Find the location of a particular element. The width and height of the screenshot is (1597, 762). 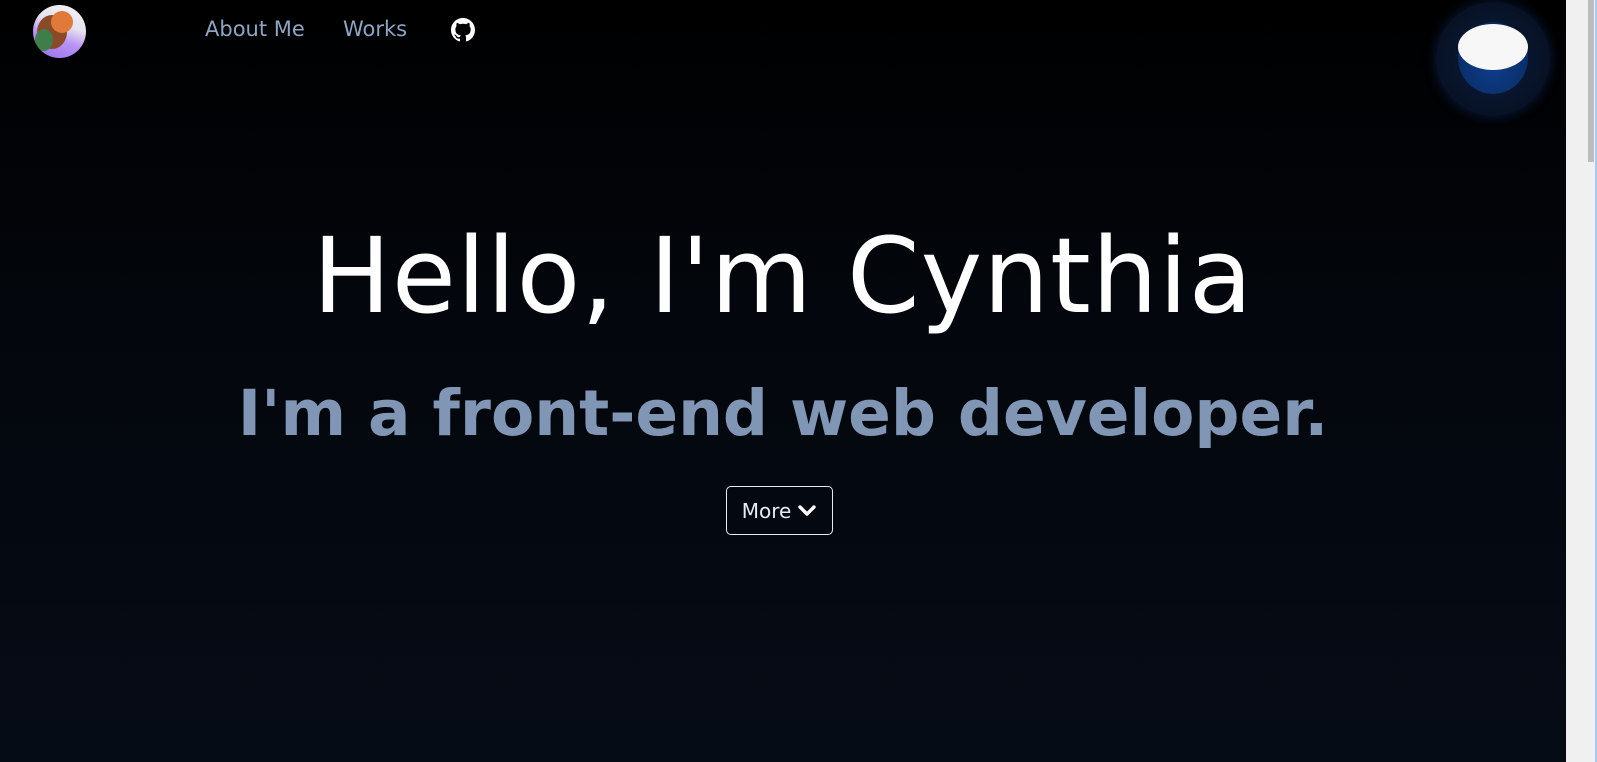

top-nav: About Me Works is located at coordinates (783, 31).